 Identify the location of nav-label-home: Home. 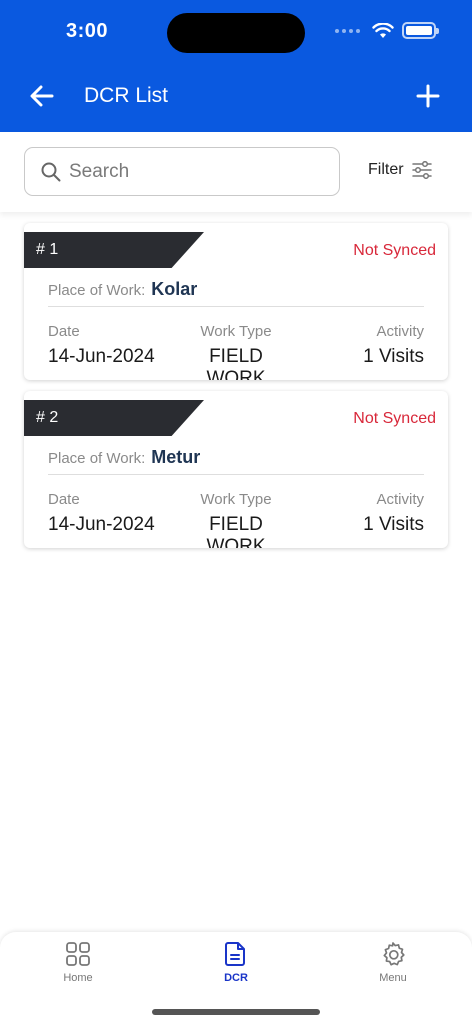
(78, 978).